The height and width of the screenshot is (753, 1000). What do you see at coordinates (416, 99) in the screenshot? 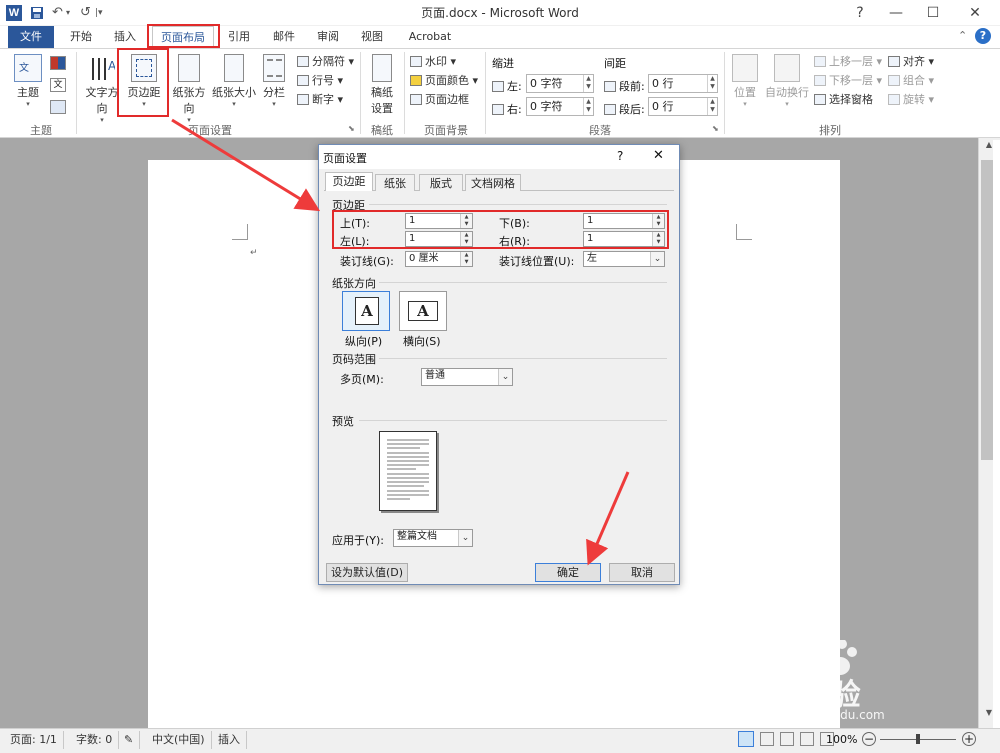
I see `page-border-icon` at bounding box center [416, 99].